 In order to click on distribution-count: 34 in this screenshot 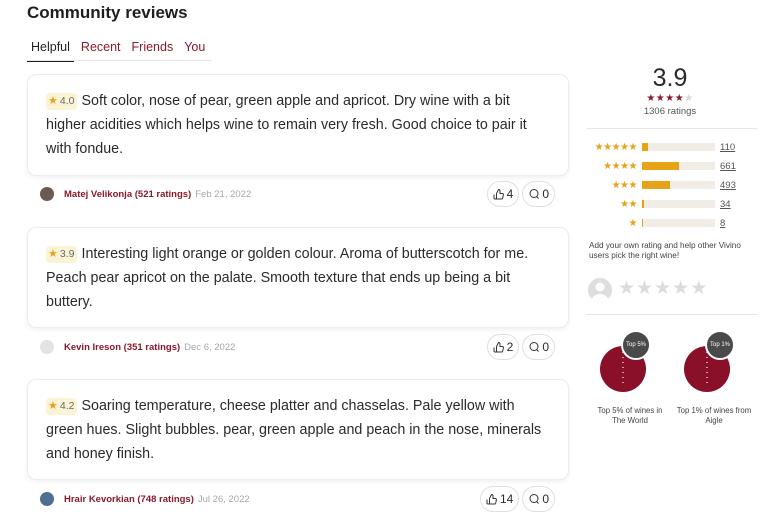, I will do `click(725, 204)`.